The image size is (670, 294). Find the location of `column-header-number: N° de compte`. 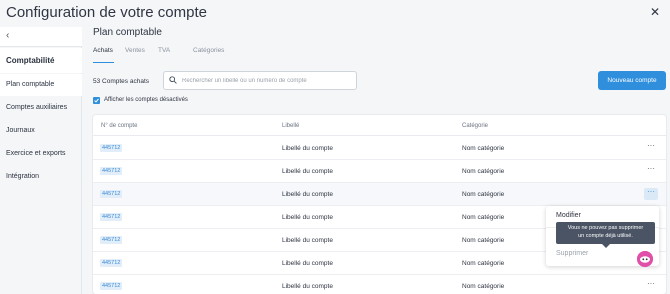

column-header-number: N° de compte is located at coordinates (119, 126).